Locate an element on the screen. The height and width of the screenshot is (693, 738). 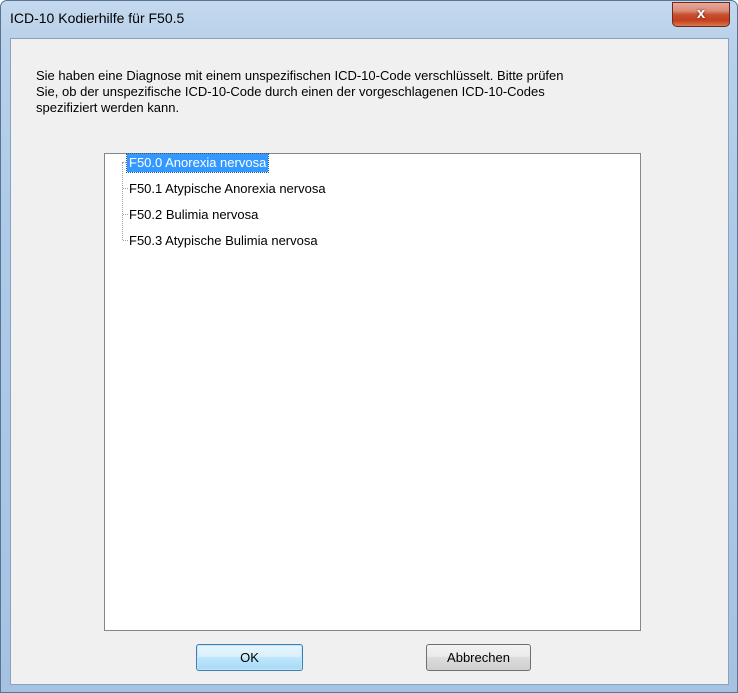
ok-button: OK is located at coordinates (249, 657).